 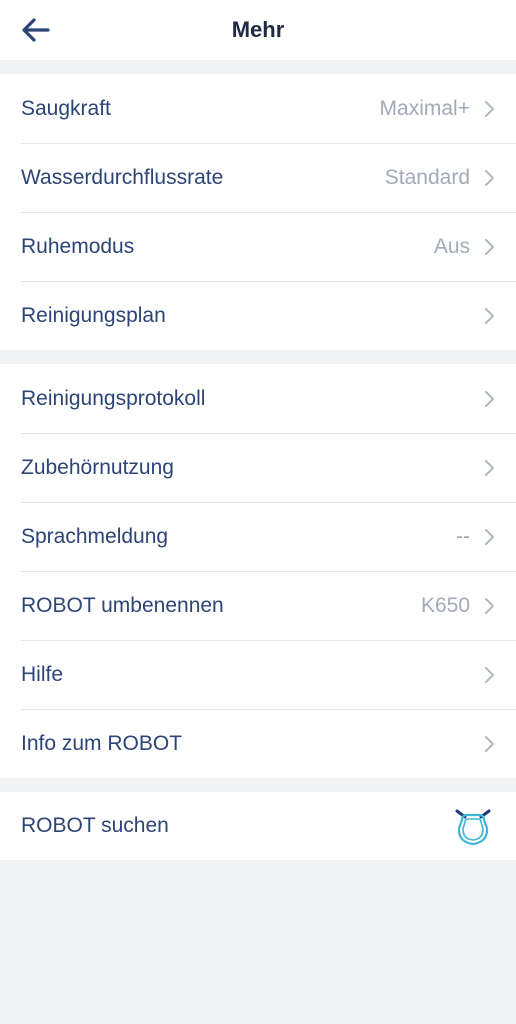 What do you see at coordinates (424, 108) in the screenshot?
I see `setting-value: Maximal+` at bounding box center [424, 108].